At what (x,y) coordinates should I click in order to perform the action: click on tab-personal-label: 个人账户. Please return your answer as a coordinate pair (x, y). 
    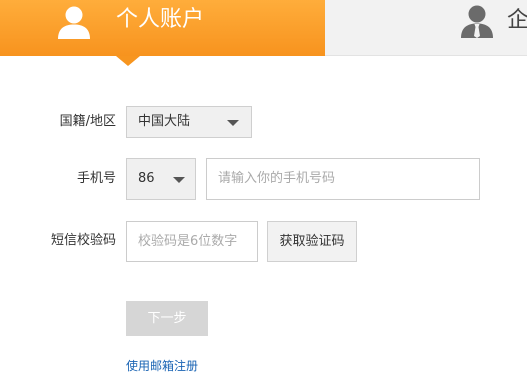
    Looking at the image, I should click on (160, 19).